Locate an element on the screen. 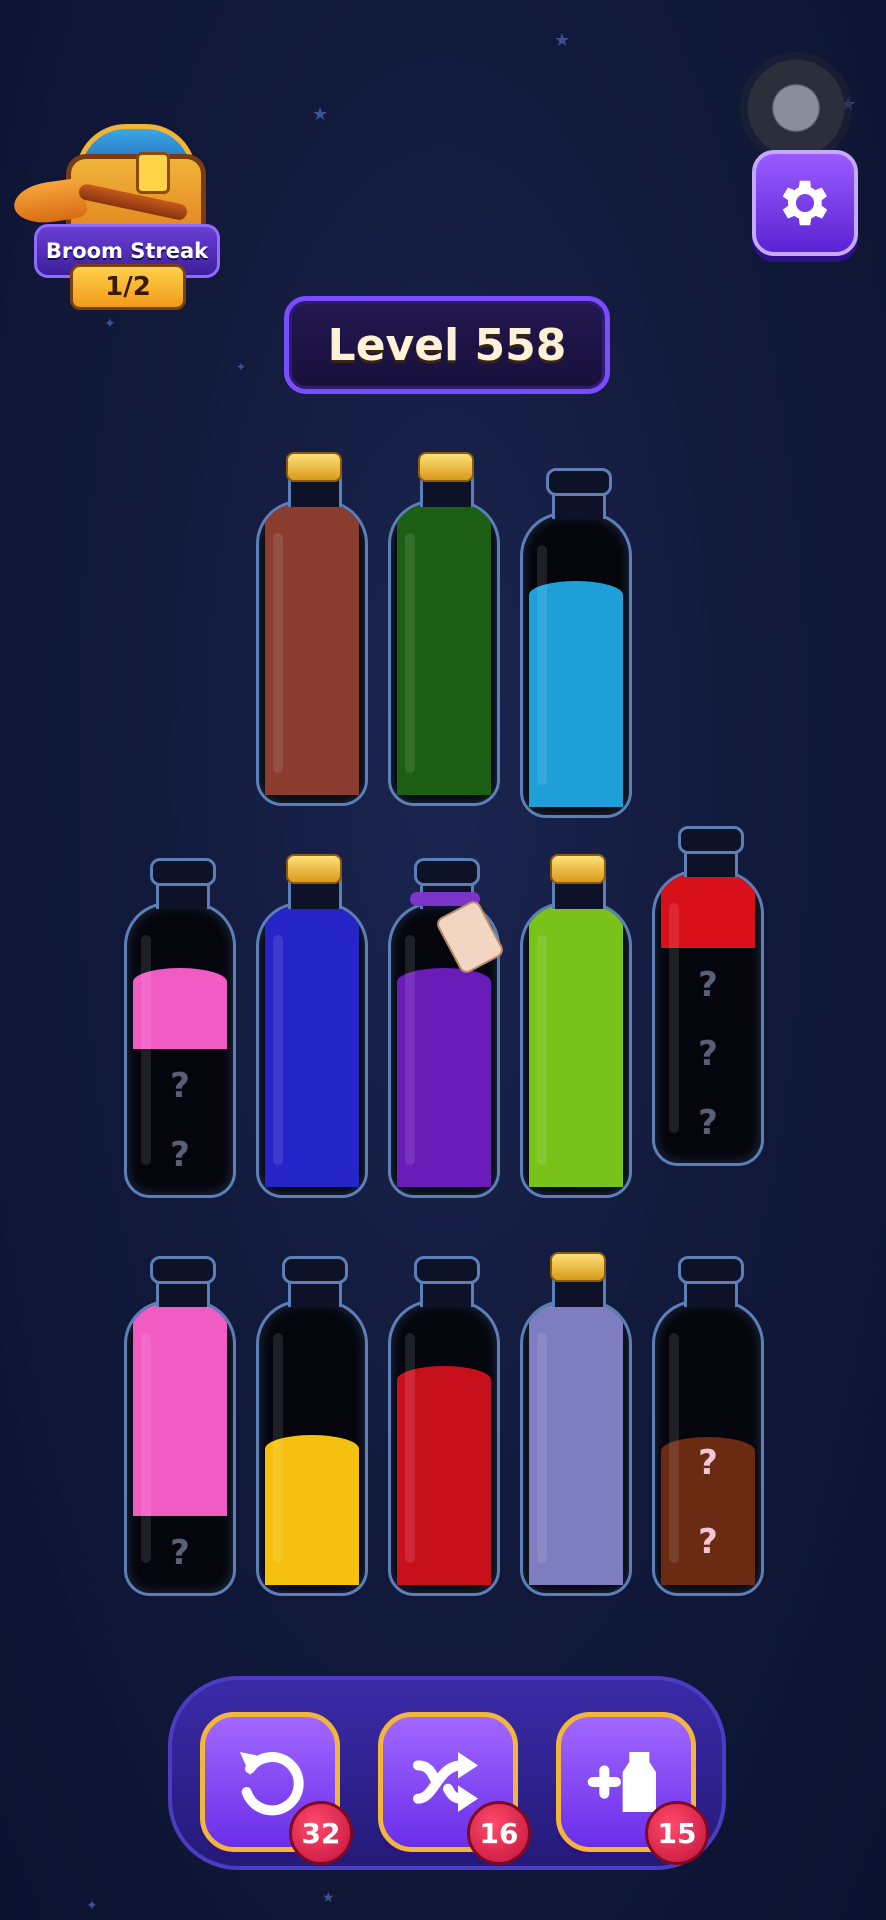 Image resolution: width=886 pixels, height=1920 pixels. undo-count-badge: 32 is located at coordinates (321, 1833).